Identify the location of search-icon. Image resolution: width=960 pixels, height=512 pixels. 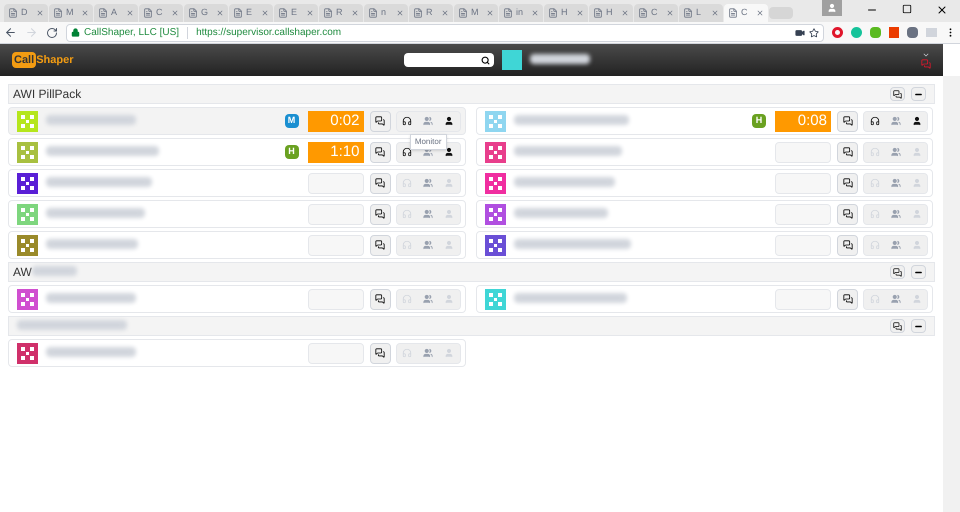
(485, 60).